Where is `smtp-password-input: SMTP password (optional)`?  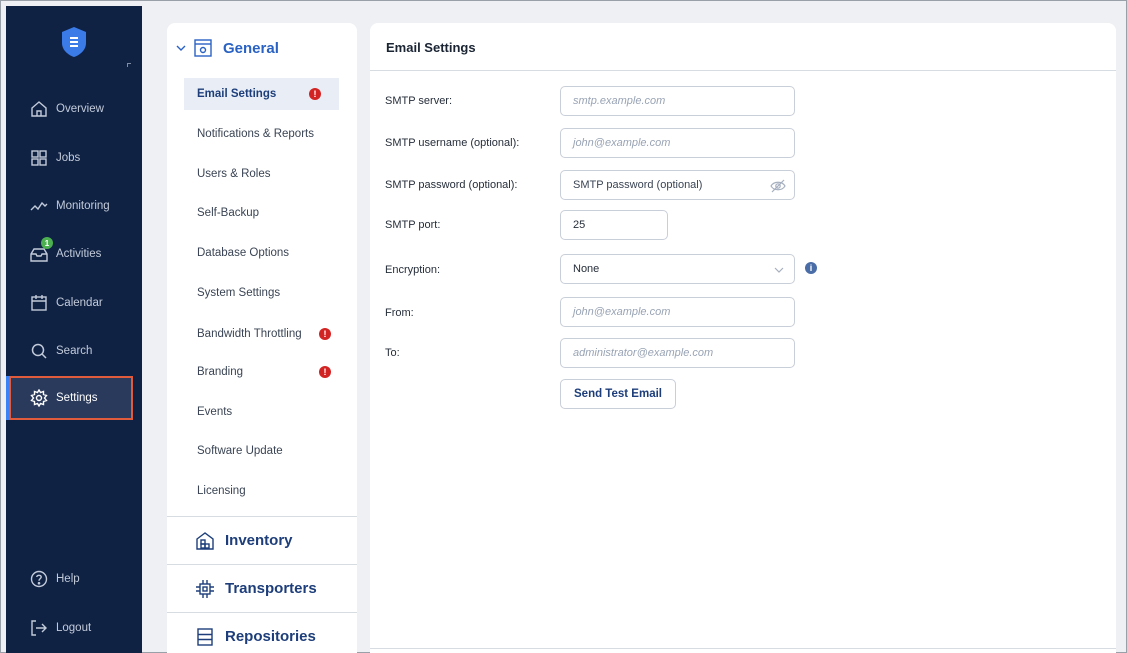 smtp-password-input: SMTP password (optional) is located at coordinates (677, 185).